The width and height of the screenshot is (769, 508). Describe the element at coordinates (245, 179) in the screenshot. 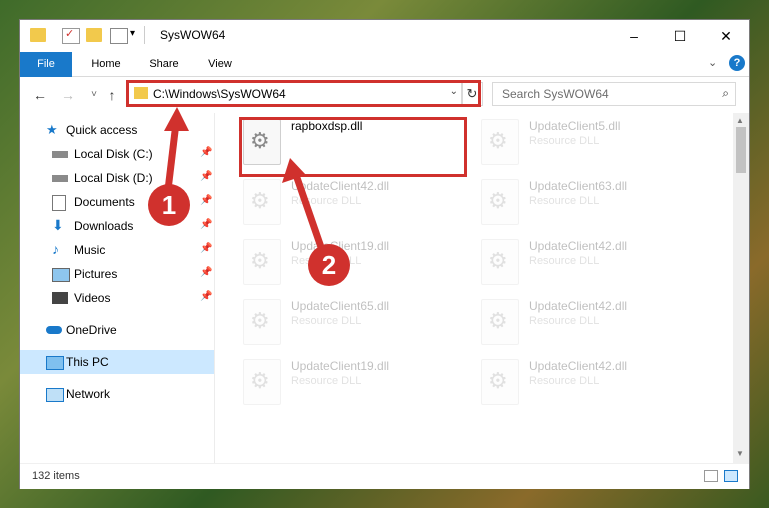

I see `annotation-arrows` at that location.